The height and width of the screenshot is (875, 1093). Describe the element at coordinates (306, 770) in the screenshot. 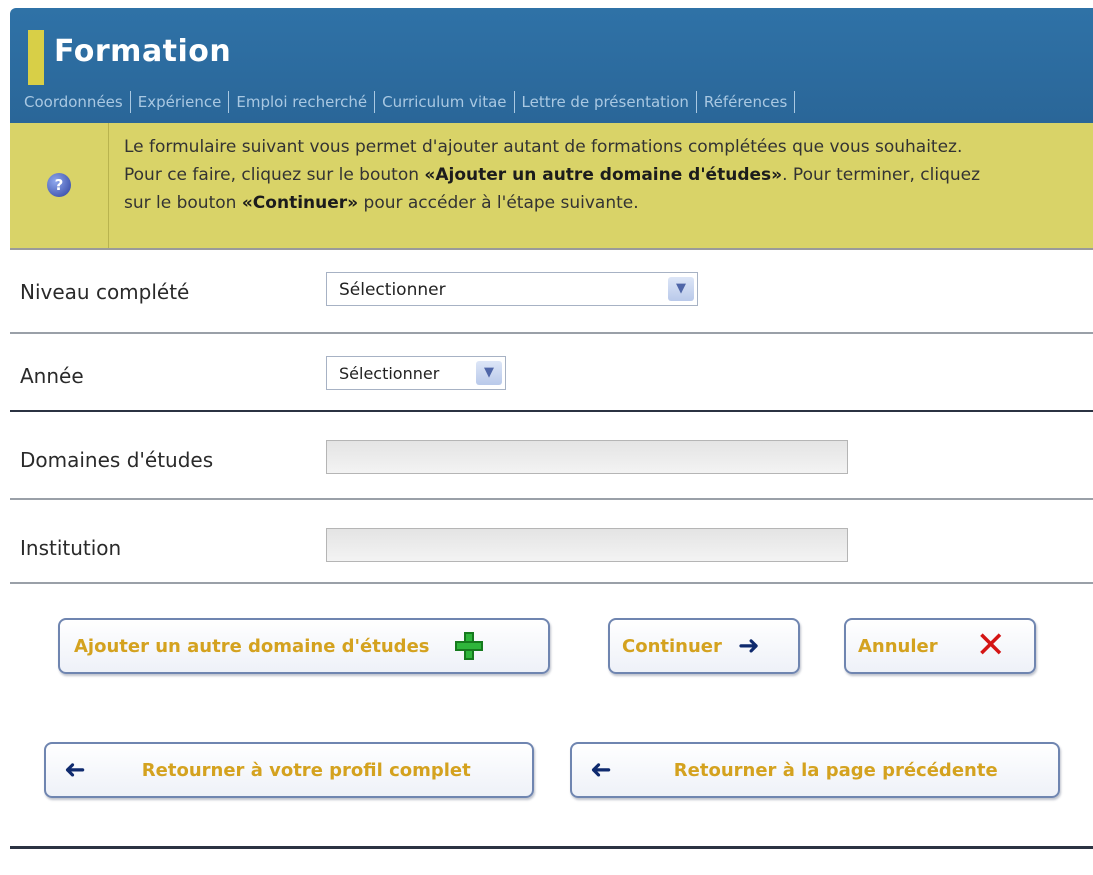

I see `back-to-profile-label: Retourner à votre profil complet` at that location.